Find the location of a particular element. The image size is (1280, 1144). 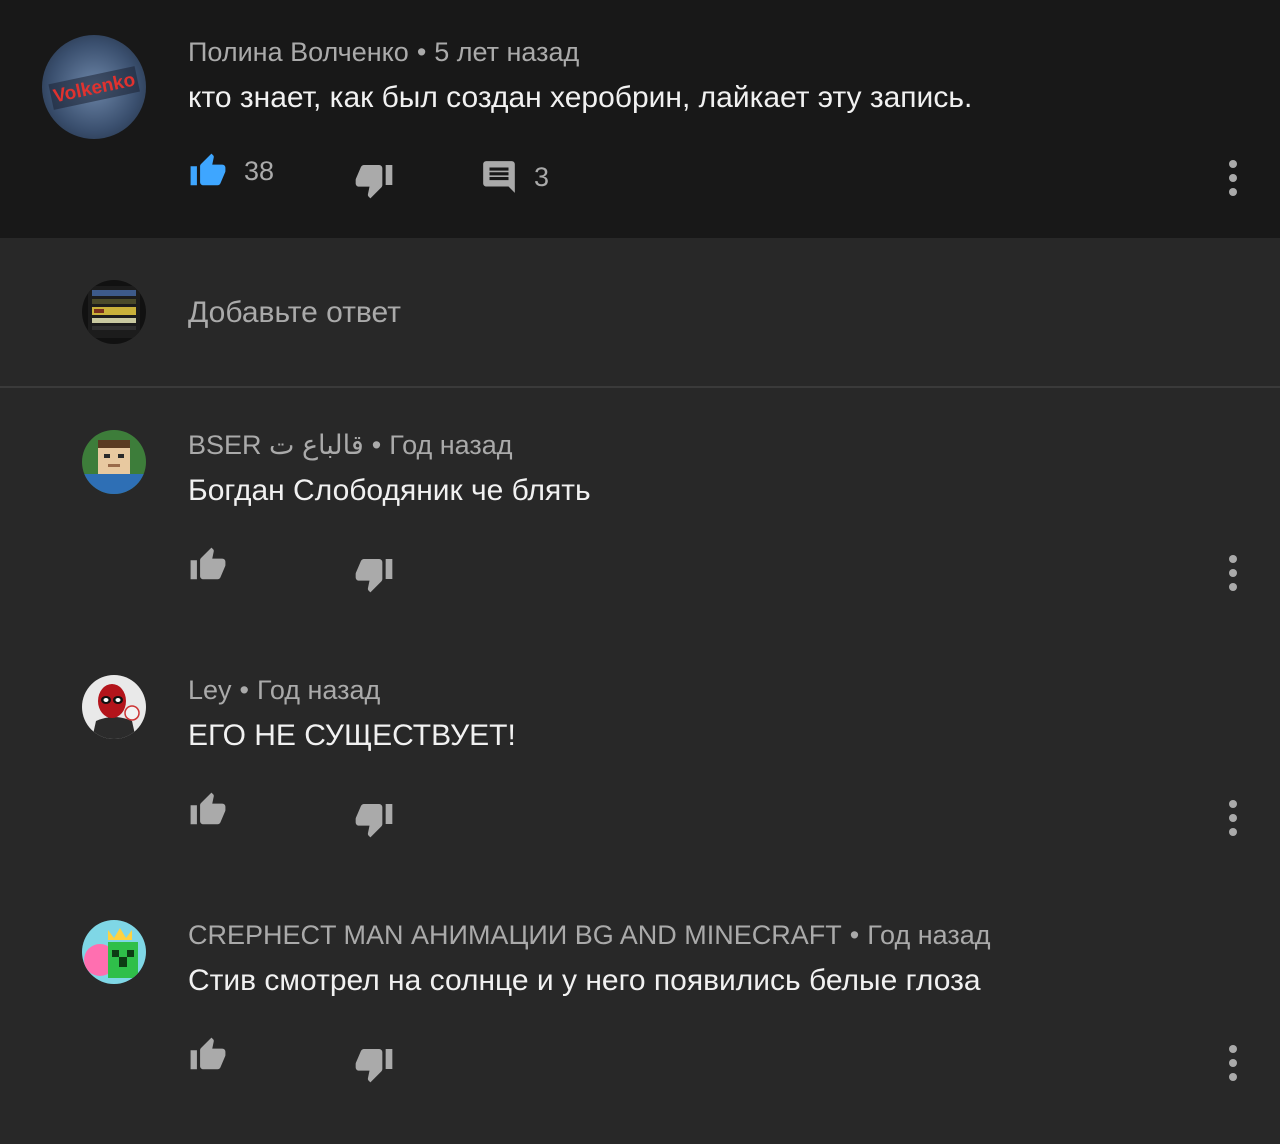

comment-icon is located at coordinates (499, 177).